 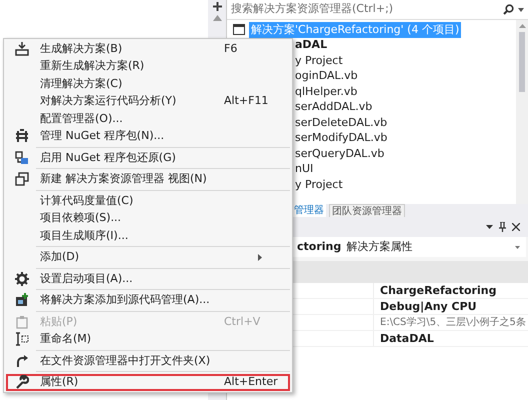 What do you see at coordinates (326, 76) in the screenshot?
I see `tree-item: oginDAL.vb` at bounding box center [326, 76].